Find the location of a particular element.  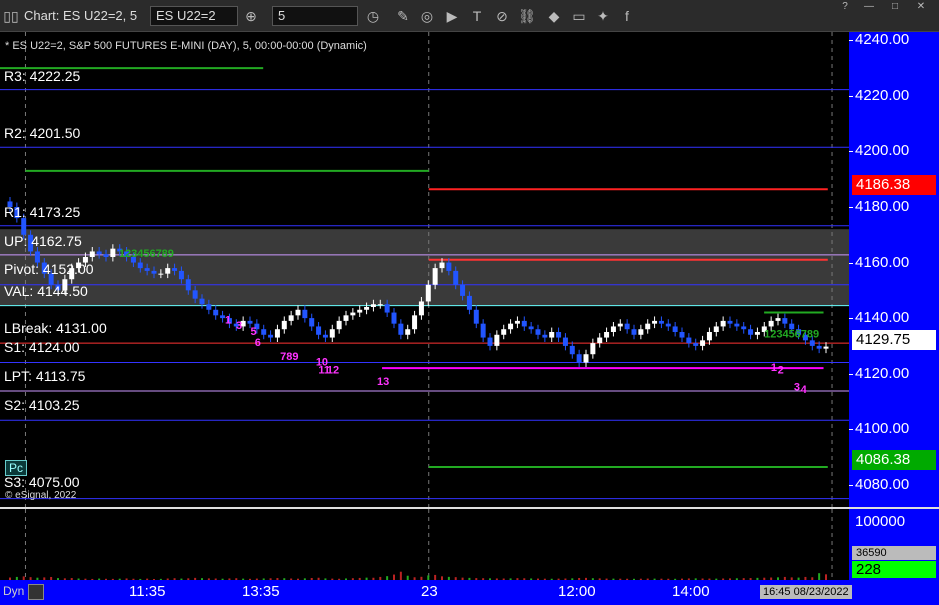

price-tick-0: 4240.00 is located at coordinates (882, 40).